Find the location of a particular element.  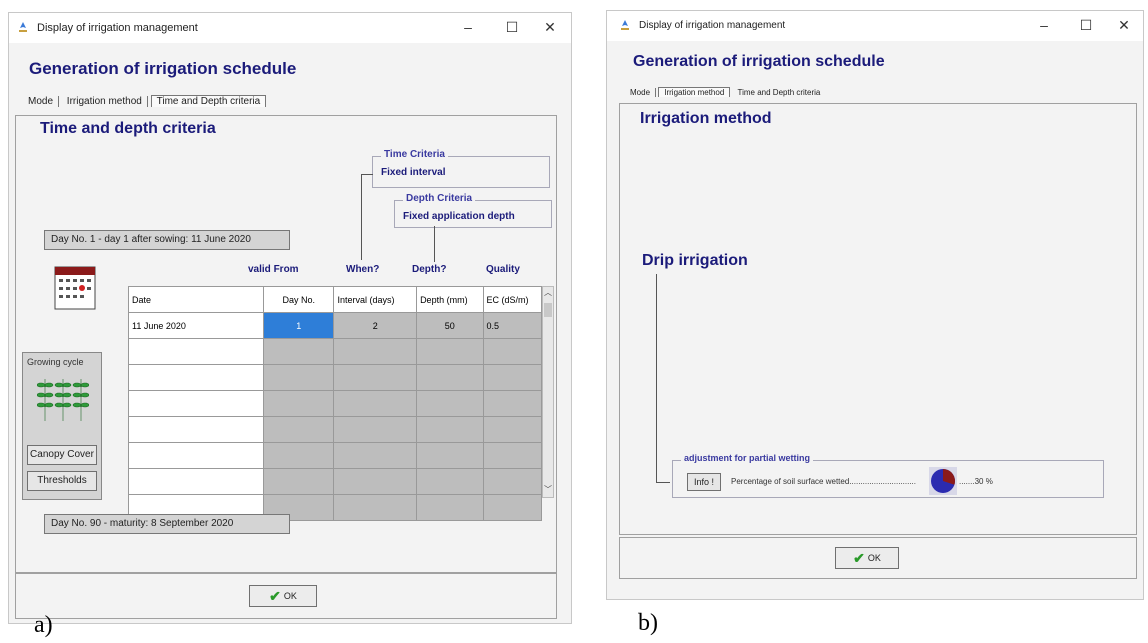

calendar-icon is located at coordinates (75, 288).